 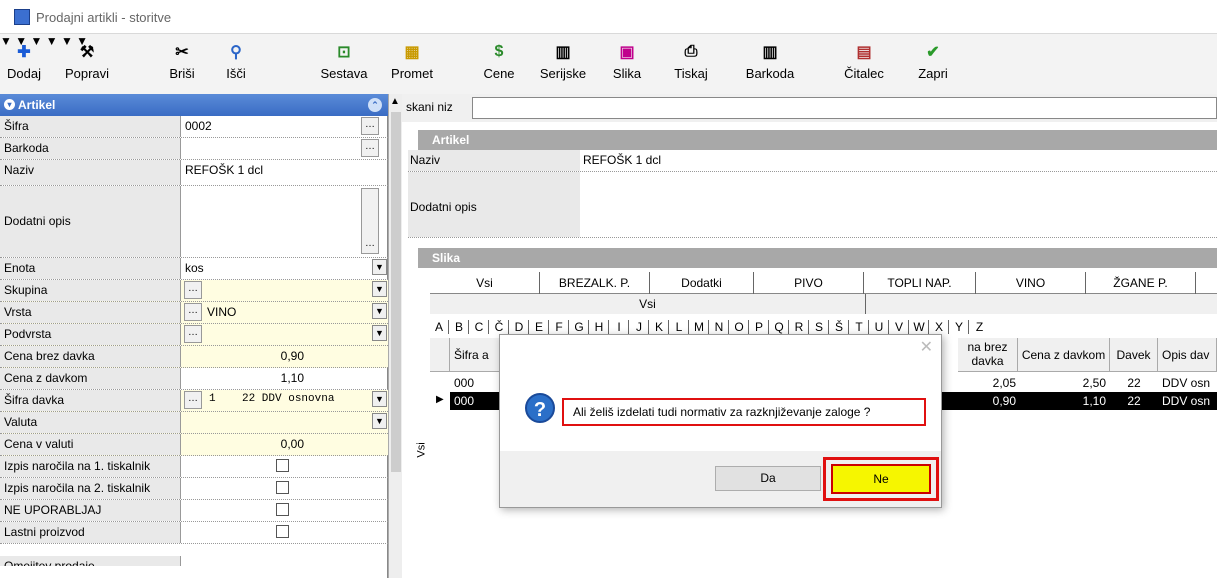 I want to click on barkoda-input, so click(x=285, y=148).